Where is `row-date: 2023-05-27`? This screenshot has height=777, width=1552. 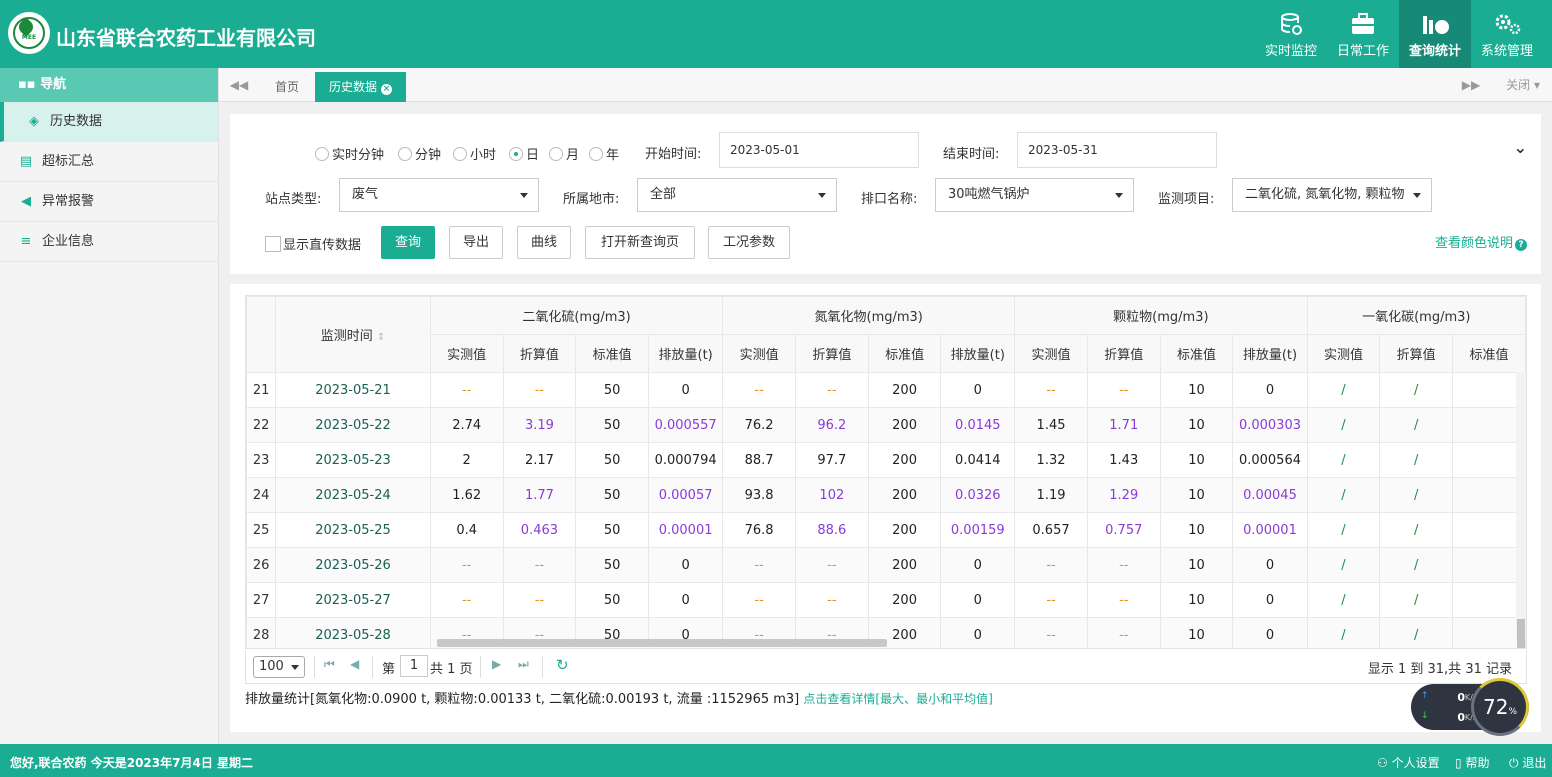 row-date: 2023-05-27 is located at coordinates (353, 600).